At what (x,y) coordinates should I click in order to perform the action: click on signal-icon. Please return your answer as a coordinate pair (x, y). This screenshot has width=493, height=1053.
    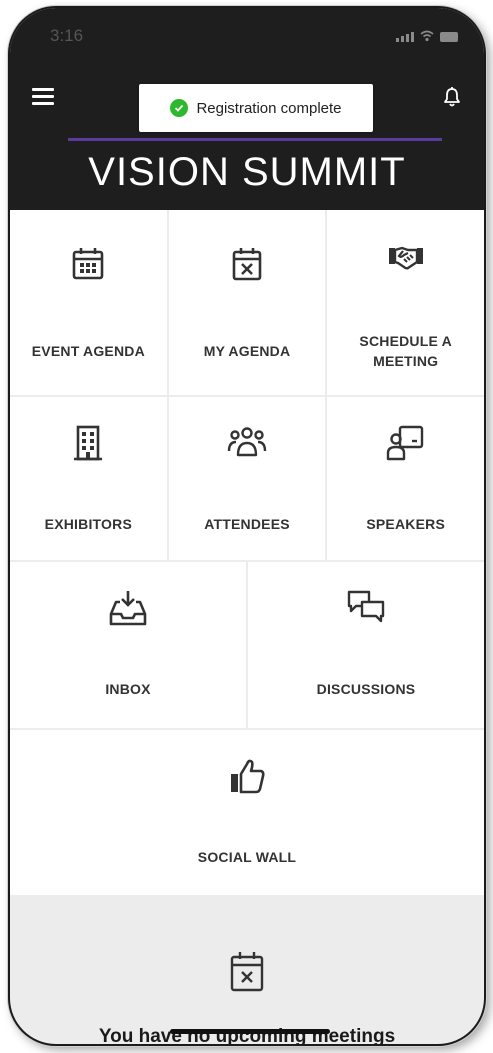
    Looking at the image, I should click on (405, 37).